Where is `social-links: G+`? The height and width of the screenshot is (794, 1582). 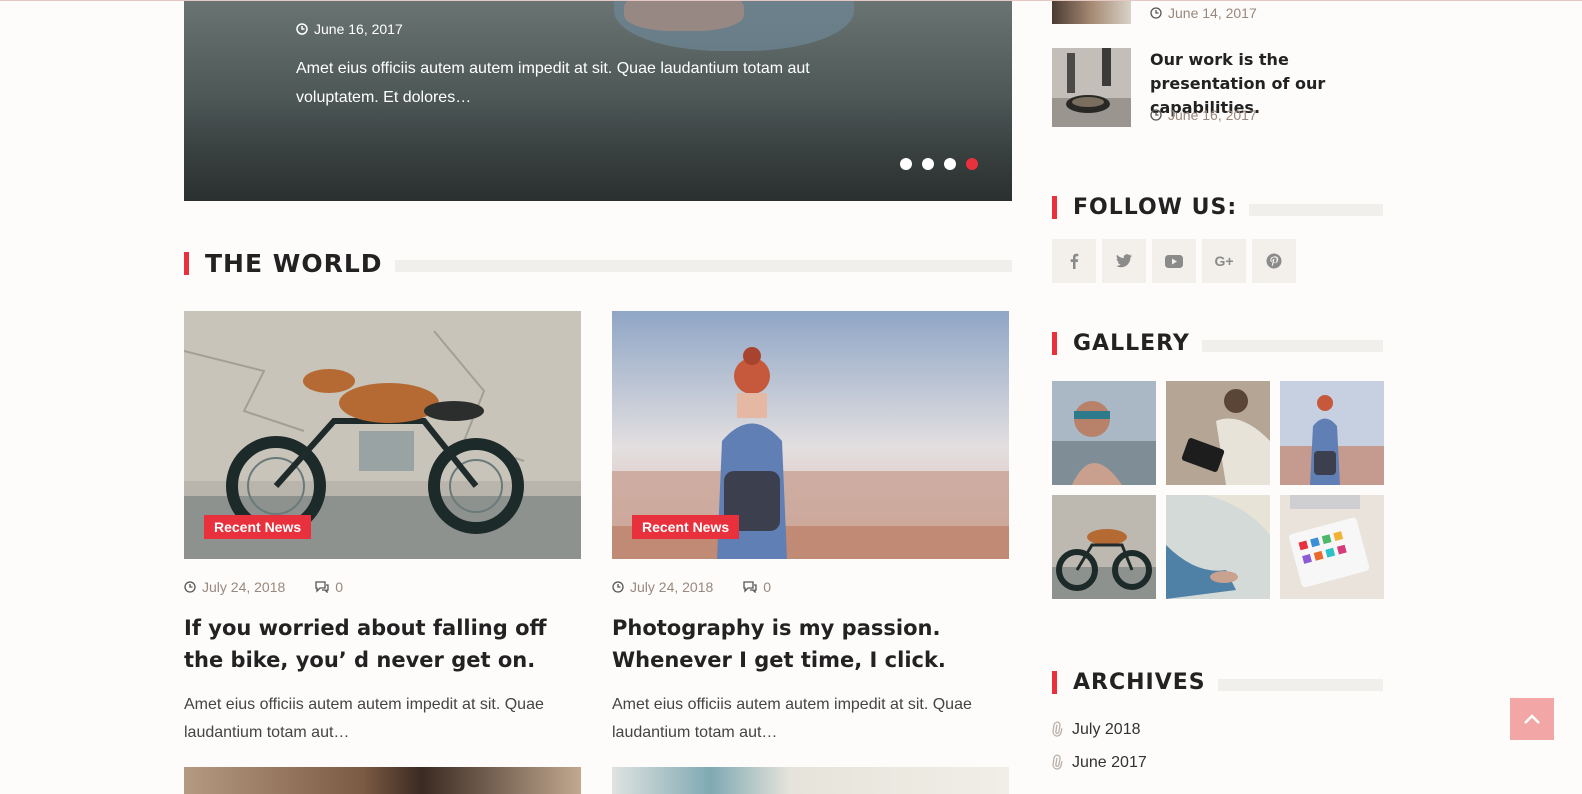
social-links: G+ is located at coordinates (1174, 261).